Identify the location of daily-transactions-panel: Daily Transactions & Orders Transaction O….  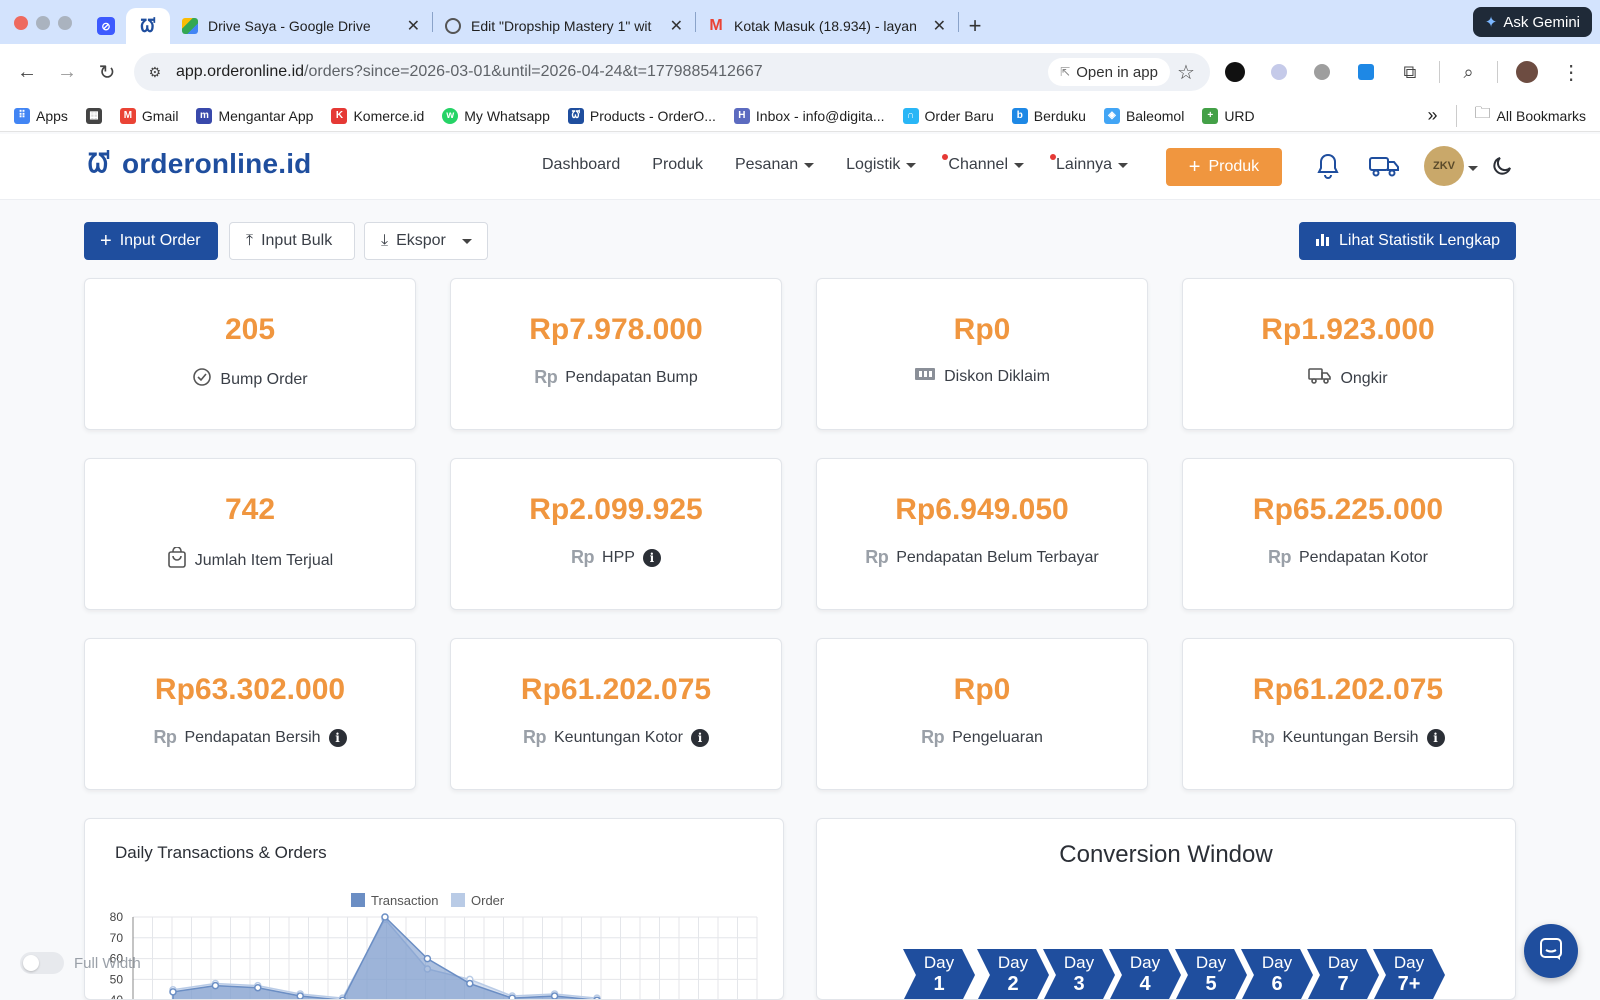
(434, 909).